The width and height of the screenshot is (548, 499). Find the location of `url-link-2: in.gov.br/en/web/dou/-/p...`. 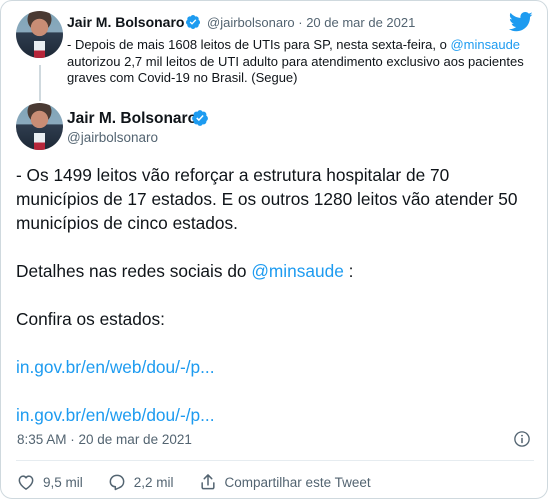

url-link-2: in.gov.br/en/web/dou/-/p... is located at coordinates (276, 415).